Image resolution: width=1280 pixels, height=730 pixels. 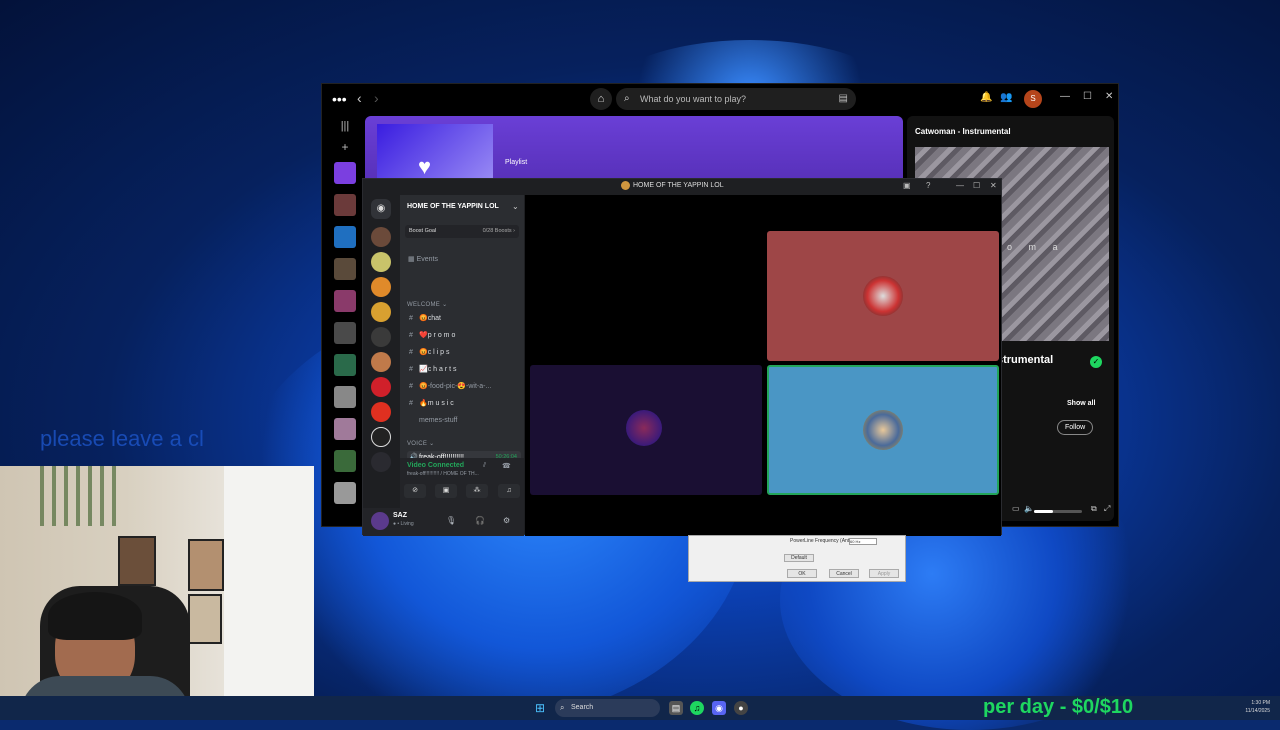 I want to click on avatar, so click(x=380, y=521).